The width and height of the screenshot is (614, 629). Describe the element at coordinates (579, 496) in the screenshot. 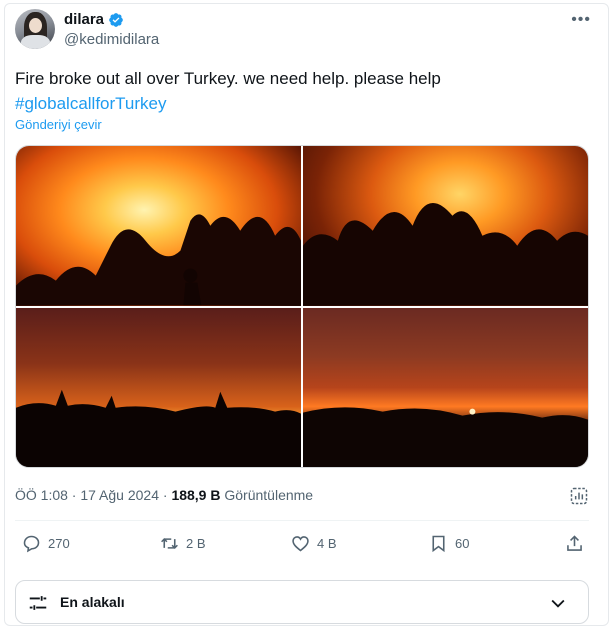

I see `analytics-icon` at that location.